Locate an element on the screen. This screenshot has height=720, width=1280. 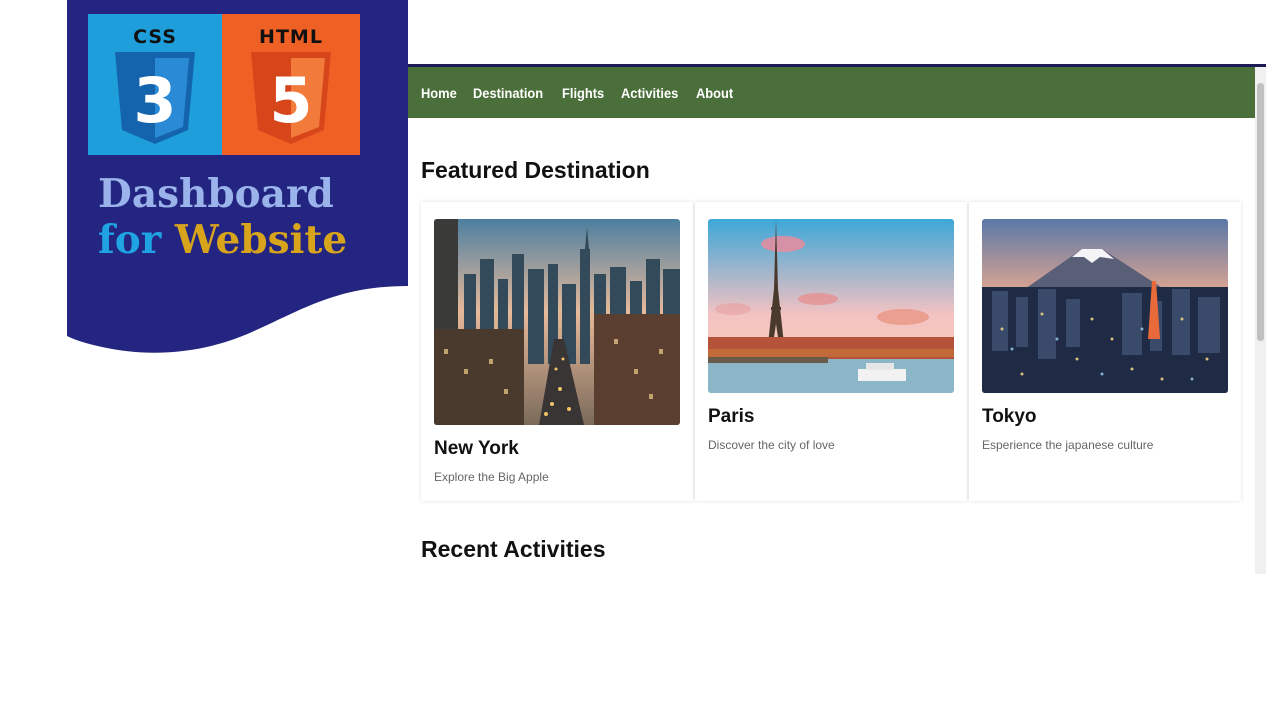
headline-dashboard: Dashboard is located at coordinates (216, 194).